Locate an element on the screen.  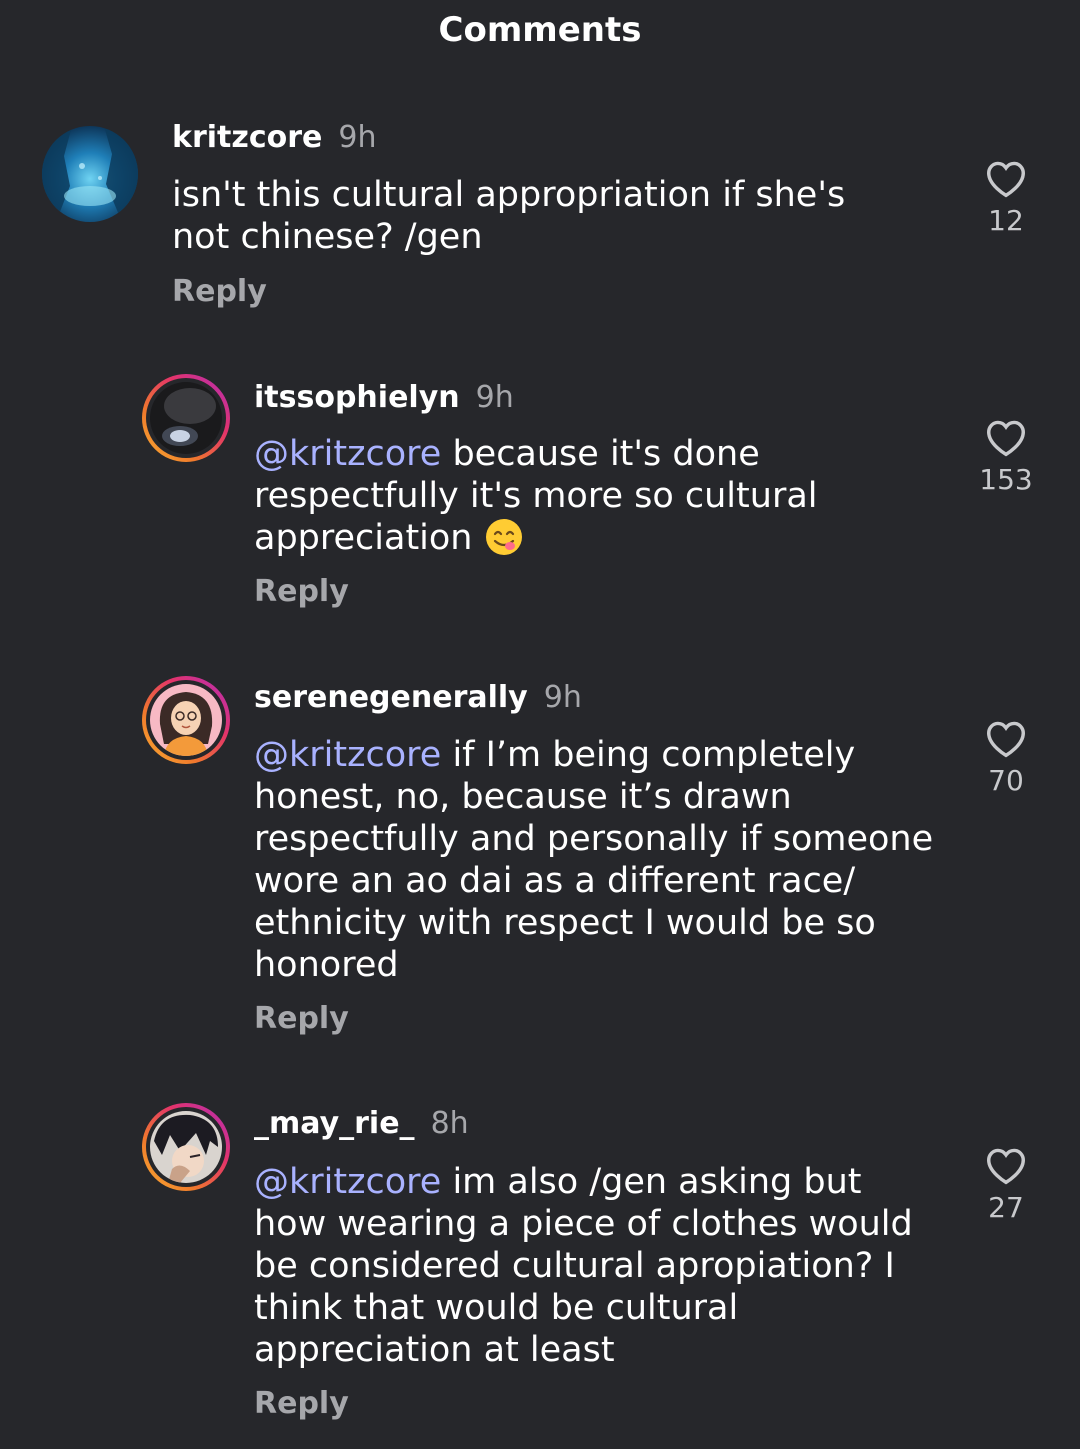
like-count: 153 is located at coordinates (1006, 479).